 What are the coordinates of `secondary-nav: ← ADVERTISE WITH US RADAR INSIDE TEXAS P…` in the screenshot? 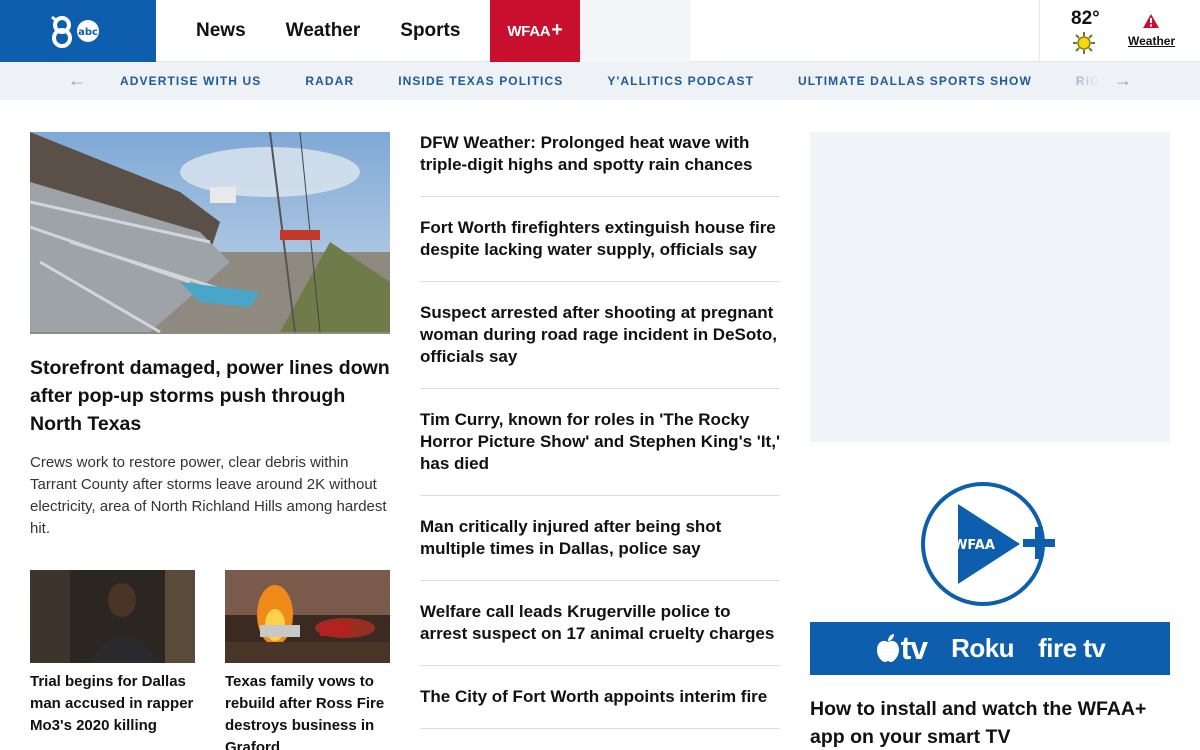 It's located at (600, 81).